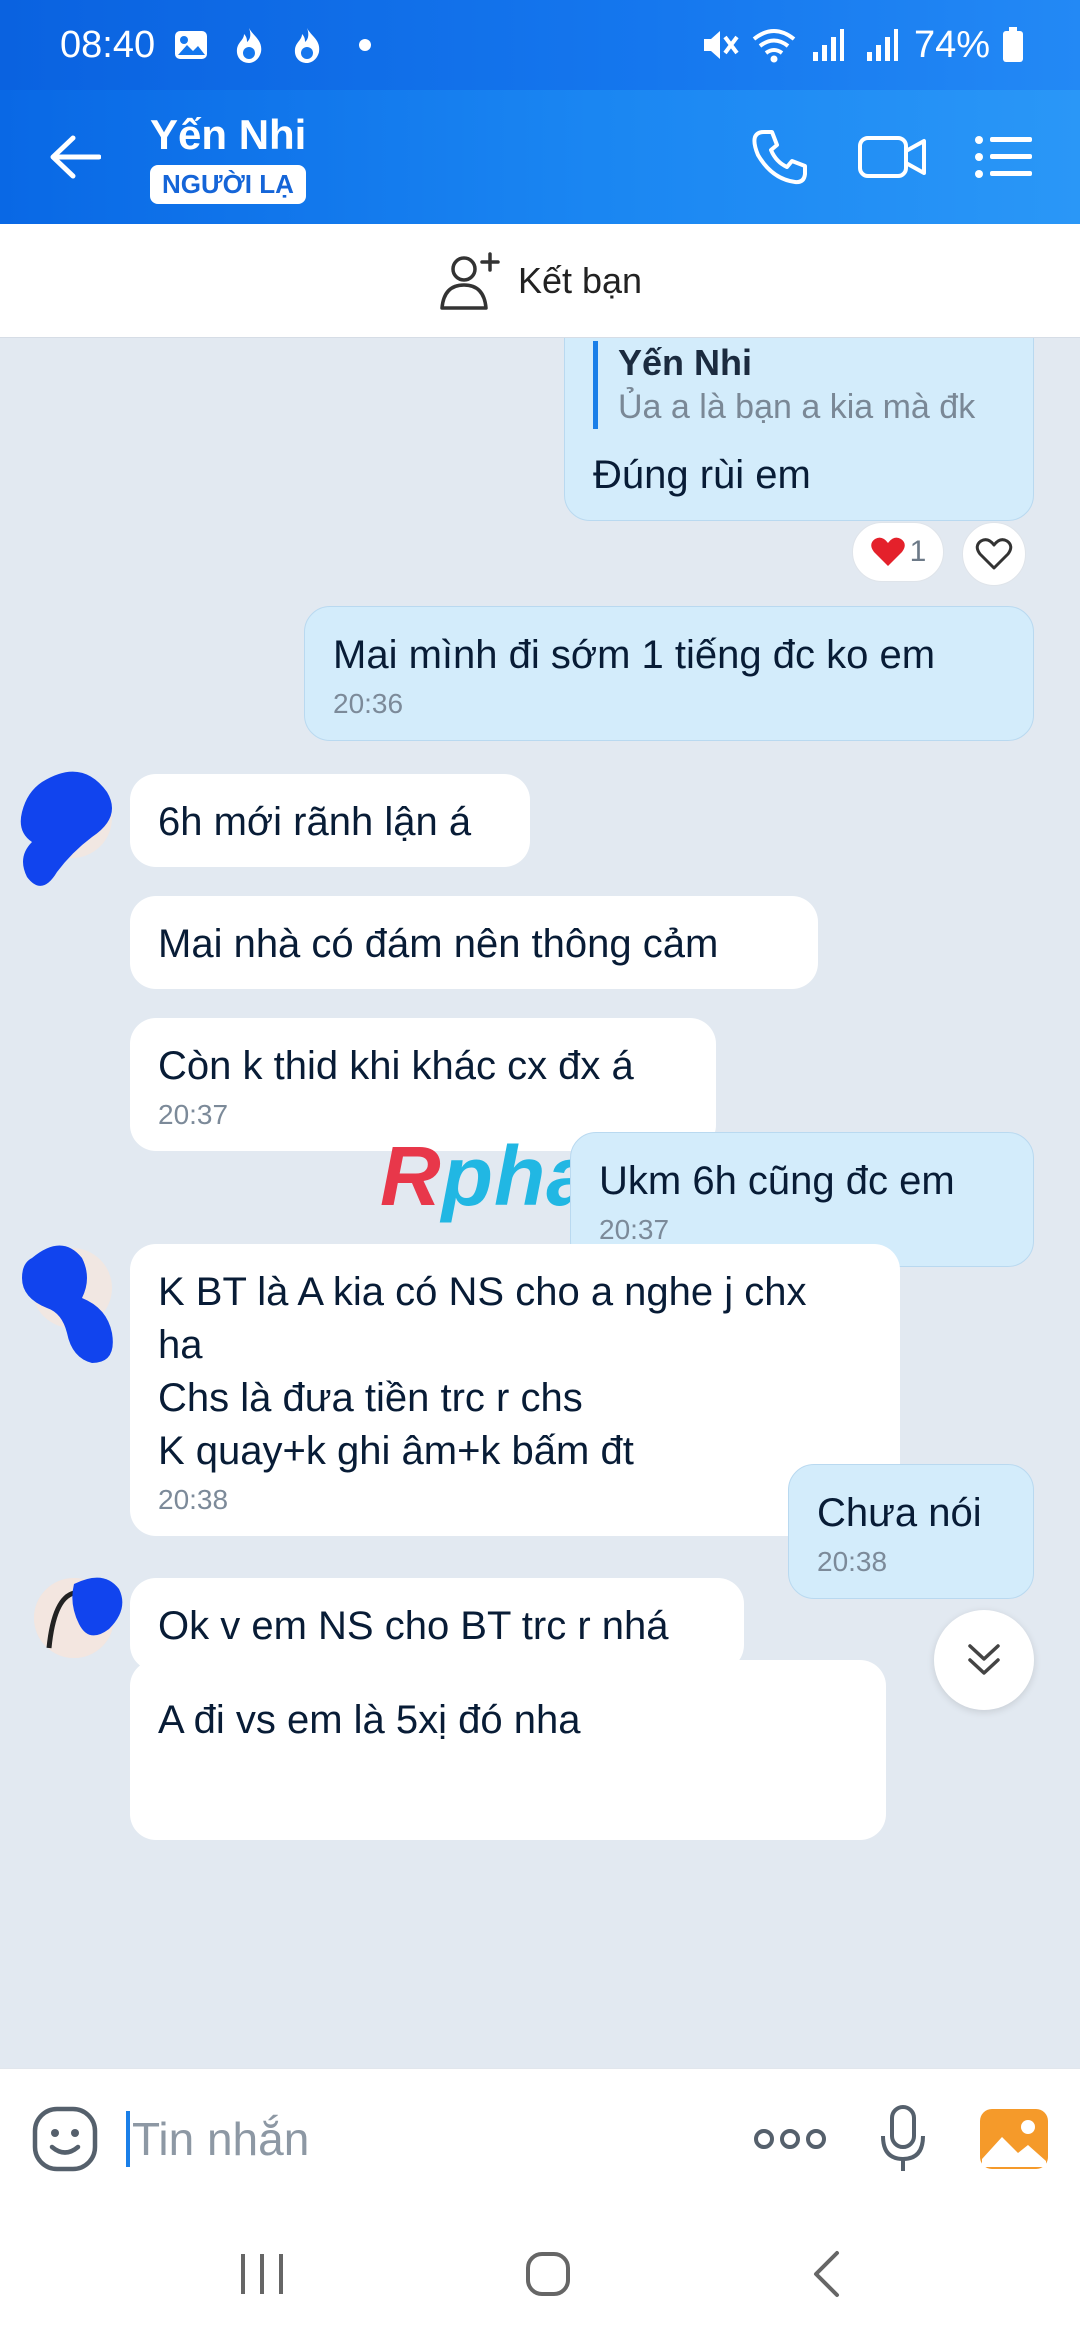  I want to click on message-text: A đi vs em là 5xị đó nha, so click(369, 1720).